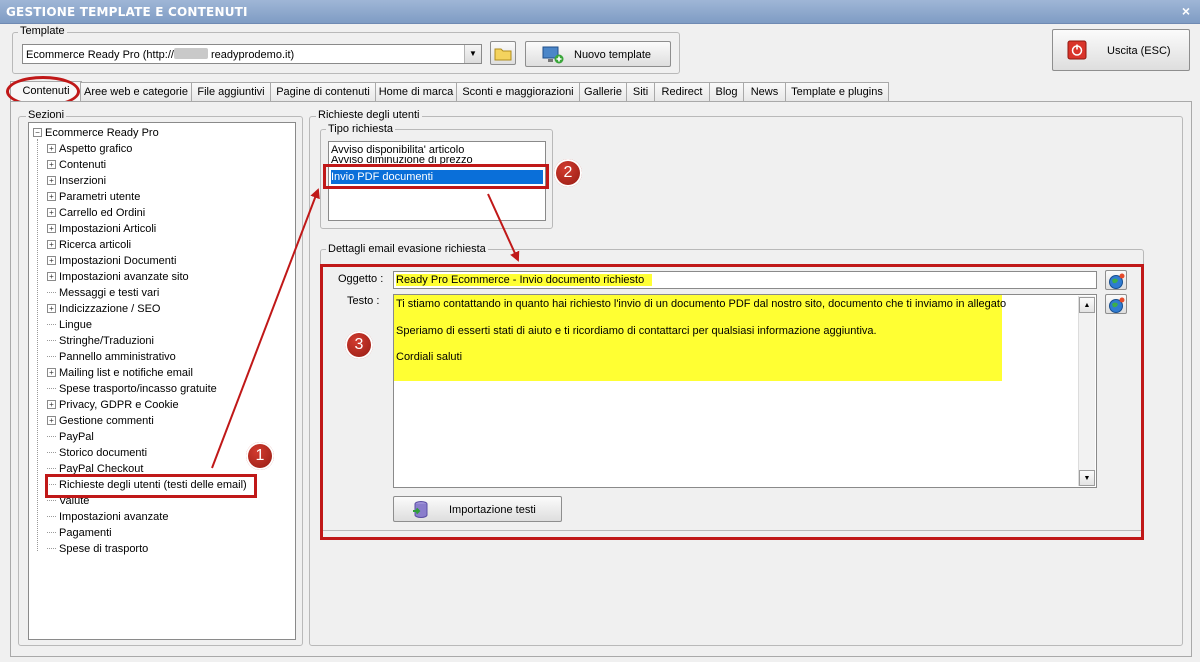 The width and height of the screenshot is (1200, 662). I want to click on tab-pagine-contenuti: Pagine di contenuti, so click(323, 92).